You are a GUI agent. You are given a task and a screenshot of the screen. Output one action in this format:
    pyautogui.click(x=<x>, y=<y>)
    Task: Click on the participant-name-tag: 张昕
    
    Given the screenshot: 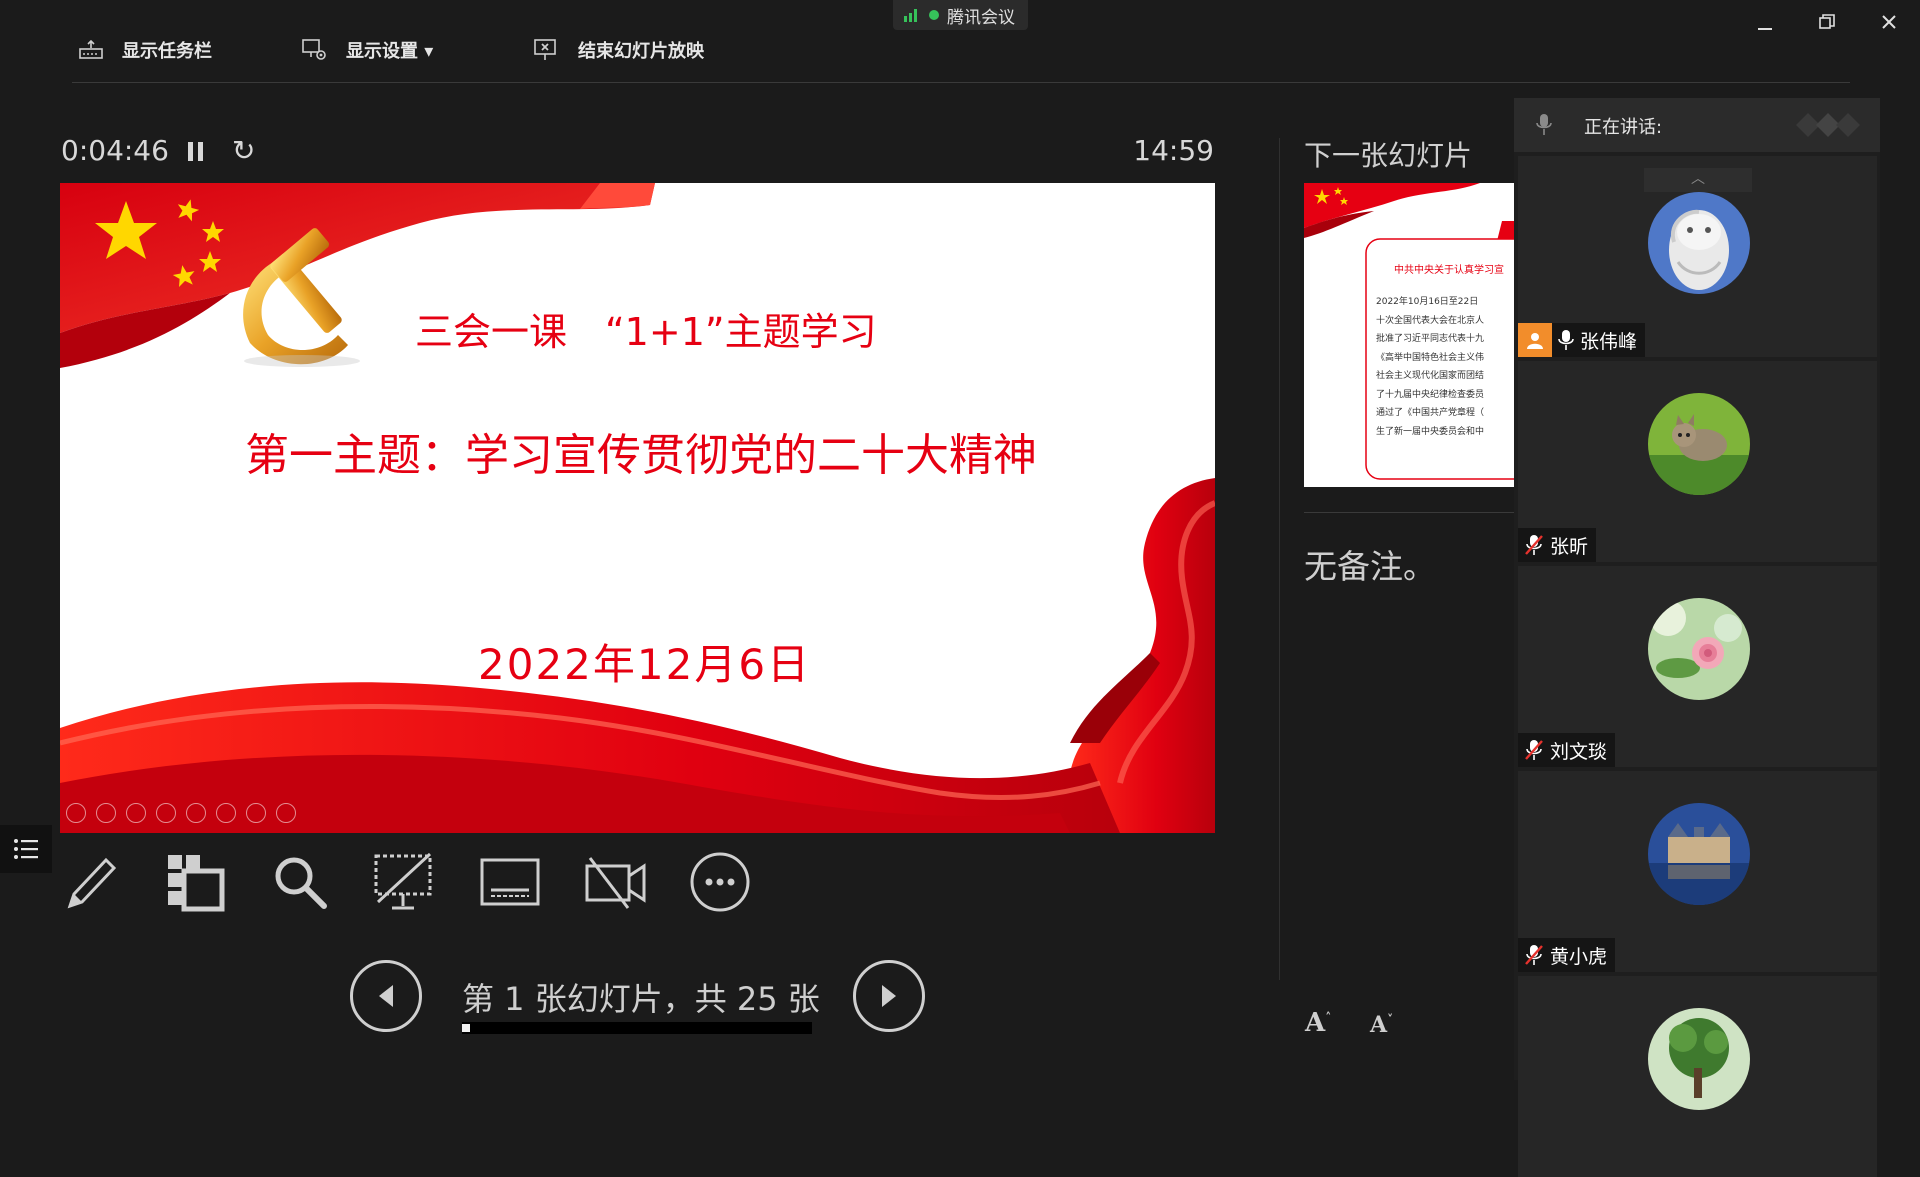 What is the action you would take?
    pyautogui.click(x=1557, y=545)
    